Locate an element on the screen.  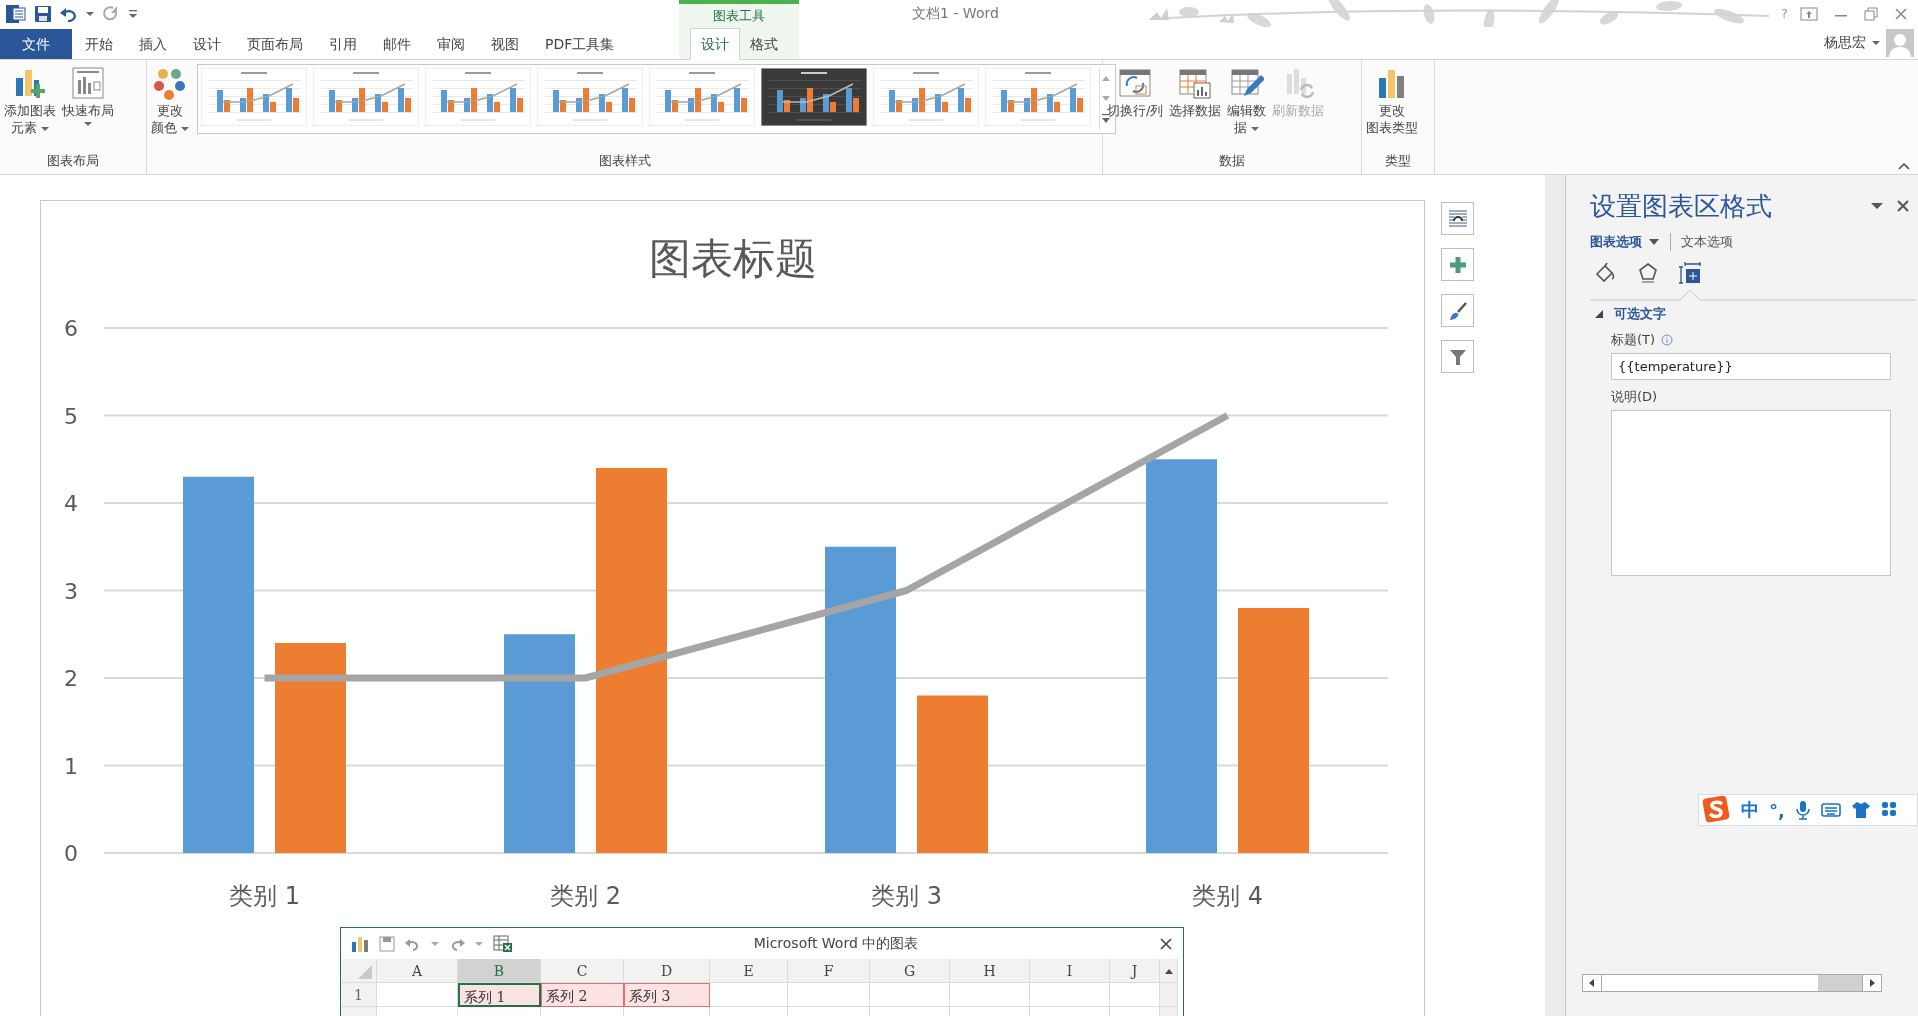
layout-options-icon is located at coordinates (1457, 218).